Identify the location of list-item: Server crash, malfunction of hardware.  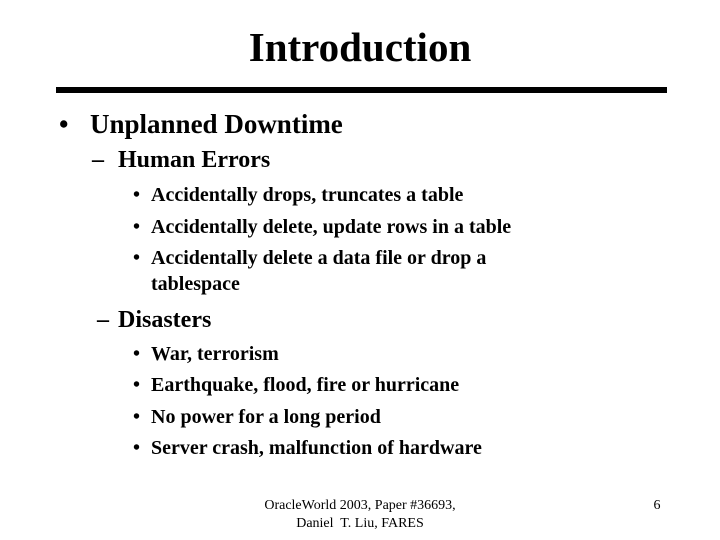
(316, 448).